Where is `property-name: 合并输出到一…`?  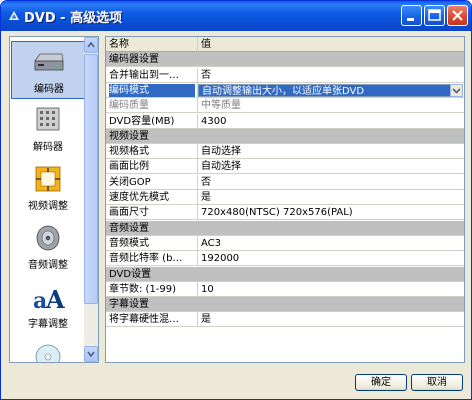
property-name: 合并输出到一… is located at coordinates (144, 75).